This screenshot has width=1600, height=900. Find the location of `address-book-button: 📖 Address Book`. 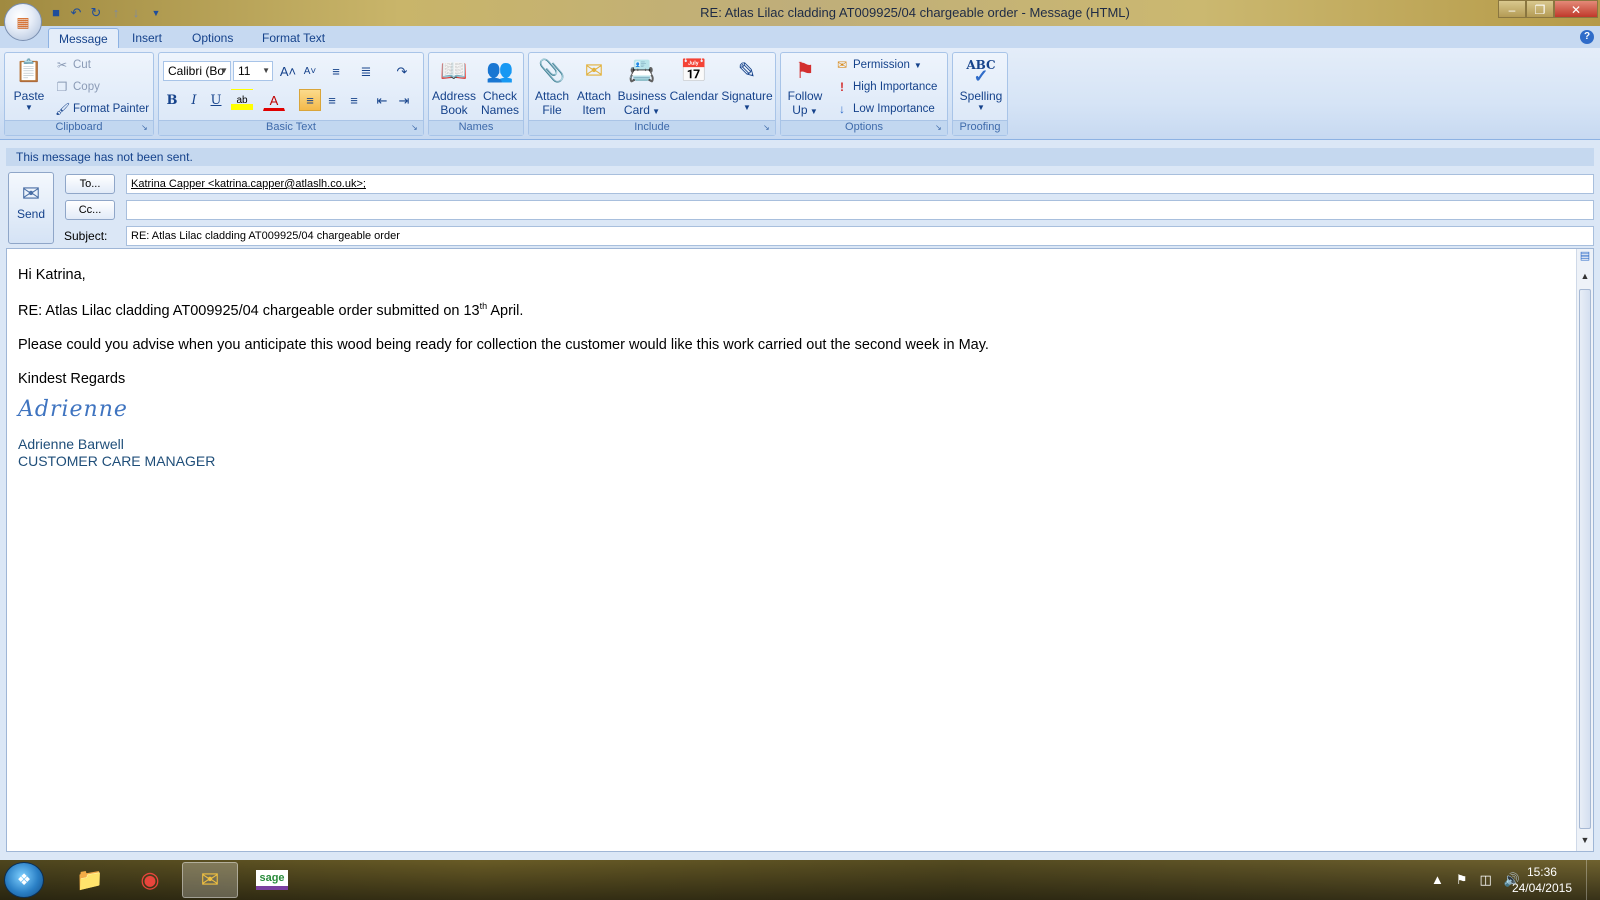

address-book-button: 📖 Address Book is located at coordinates (454, 86).